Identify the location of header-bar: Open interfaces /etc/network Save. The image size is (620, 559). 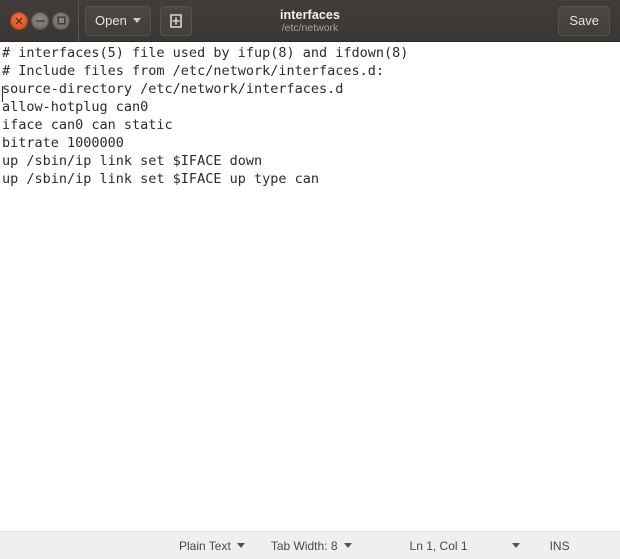
(310, 21).